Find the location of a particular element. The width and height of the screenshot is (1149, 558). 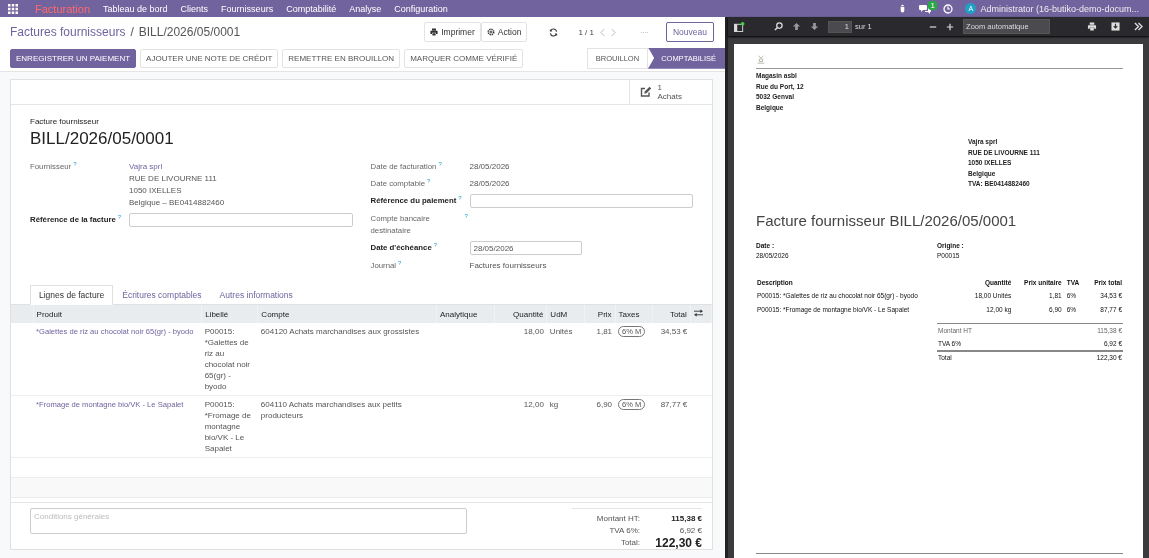

smart-button-count: 1 is located at coordinates (660, 87).